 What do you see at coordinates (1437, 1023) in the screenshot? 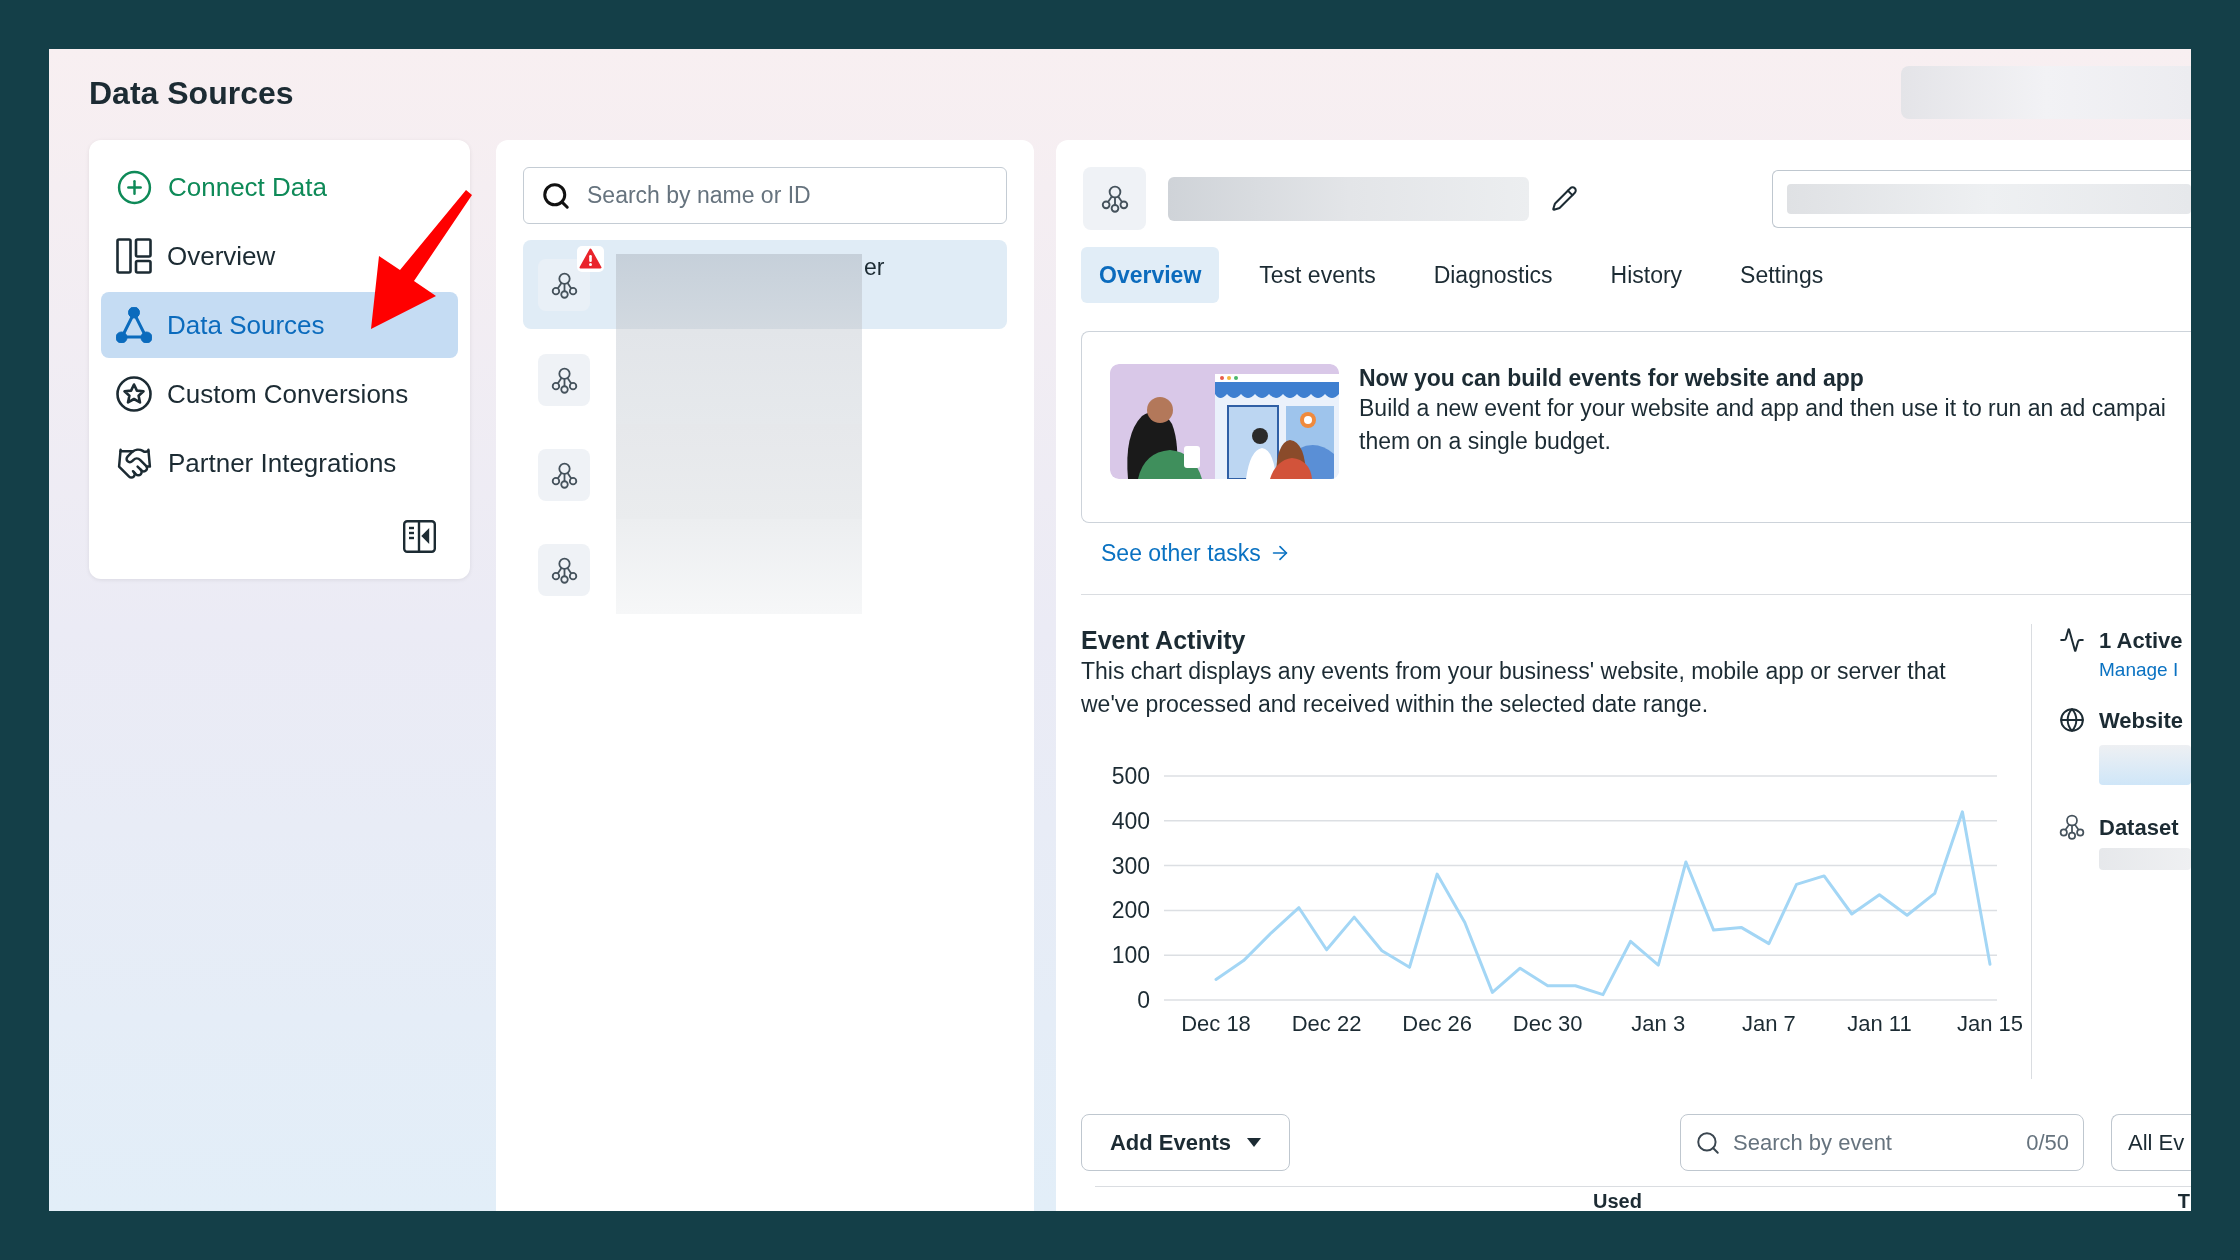
I see `axis-label: Dec 26` at bounding box center [1437, 1023].